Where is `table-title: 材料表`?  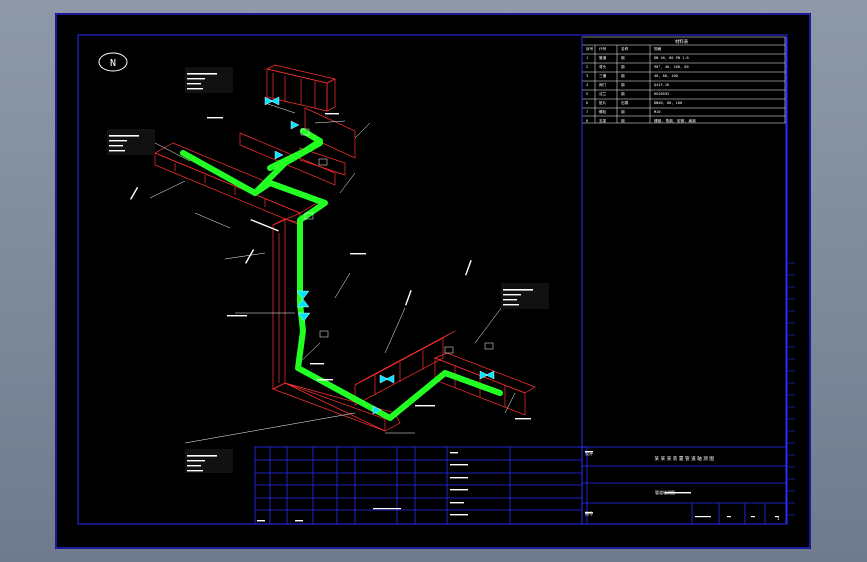 table-title: 材料表 is located at coordinates (682, 42).